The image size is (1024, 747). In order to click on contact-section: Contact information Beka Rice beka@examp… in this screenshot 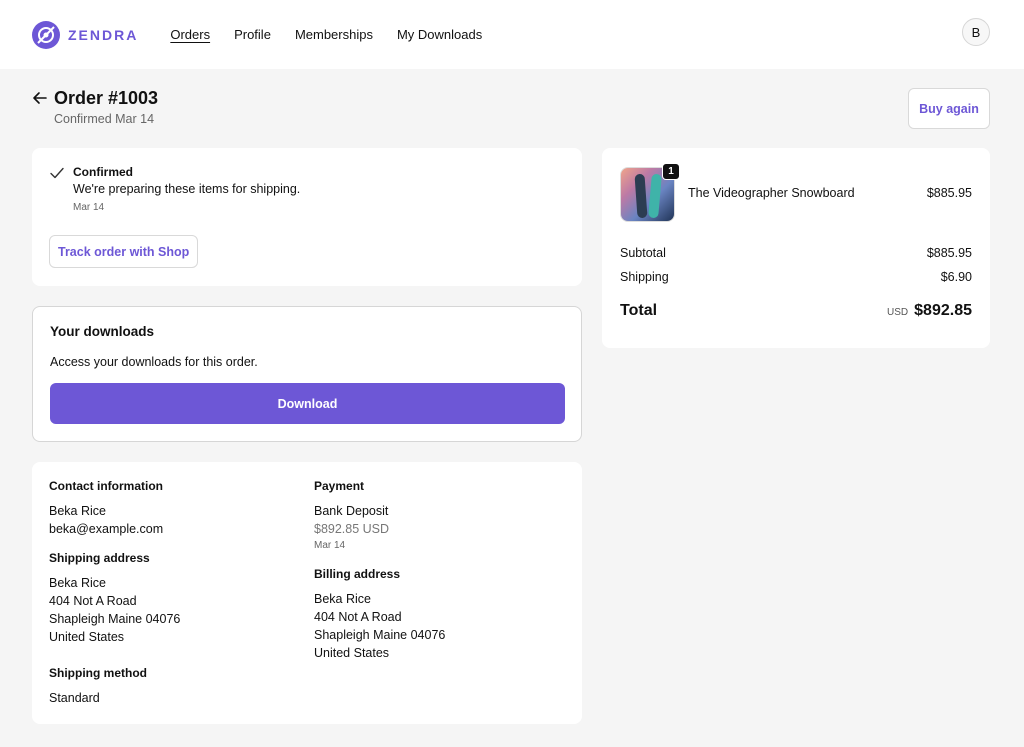, I will do `click(114, 508)`.